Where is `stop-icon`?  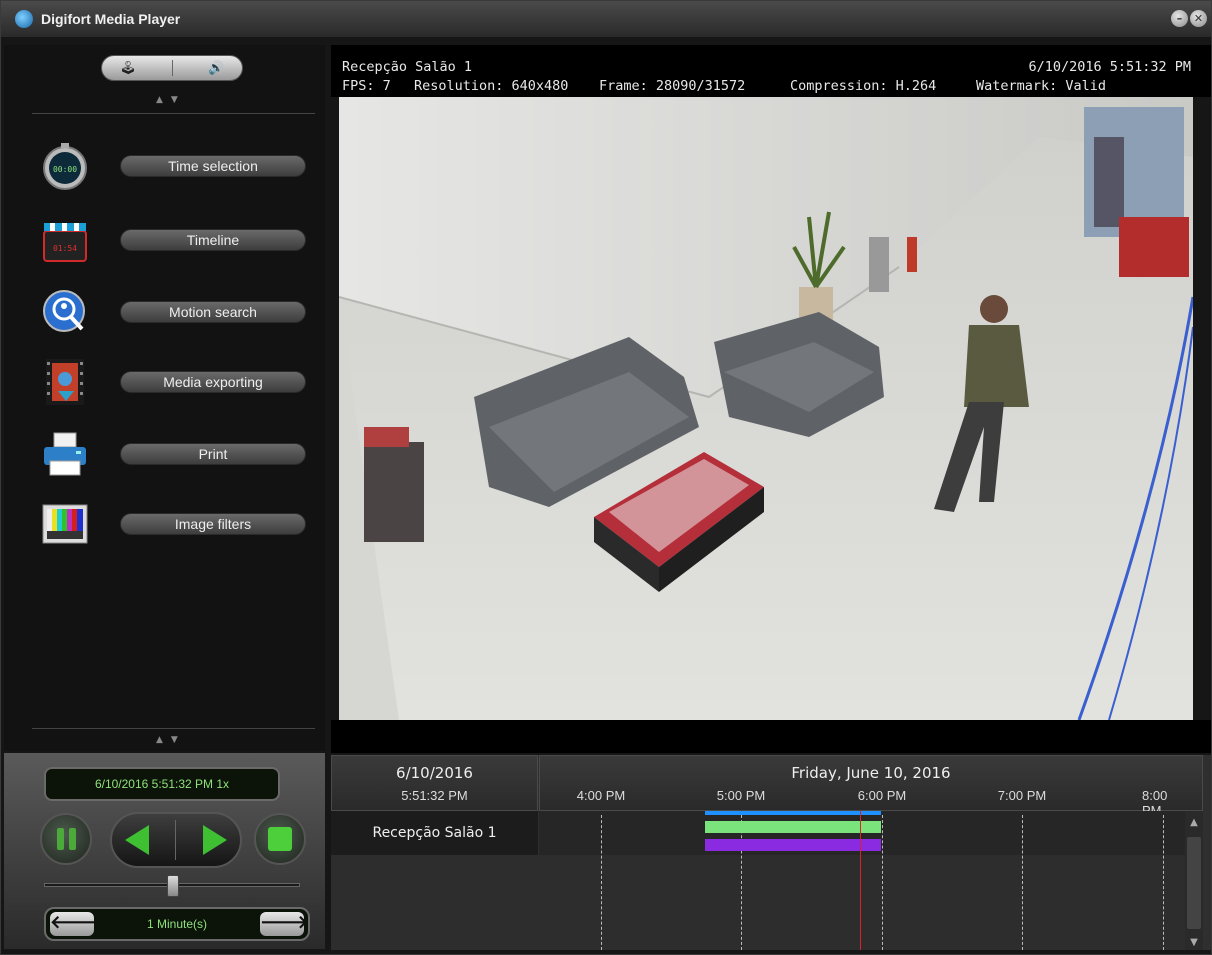 stop-icon is located at coordinates (280, 839).